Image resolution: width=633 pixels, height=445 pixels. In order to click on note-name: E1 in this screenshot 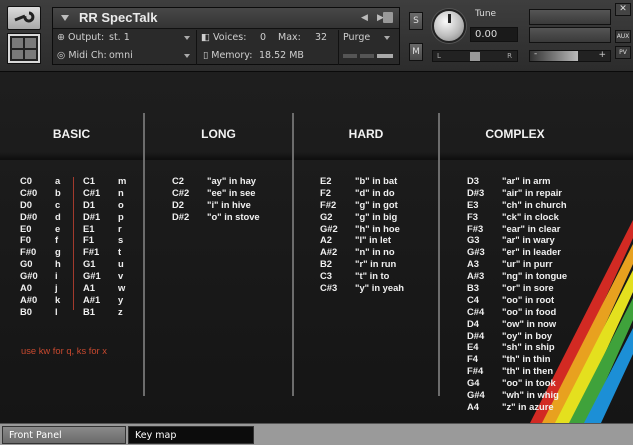, I will do `click(89, 228)`.